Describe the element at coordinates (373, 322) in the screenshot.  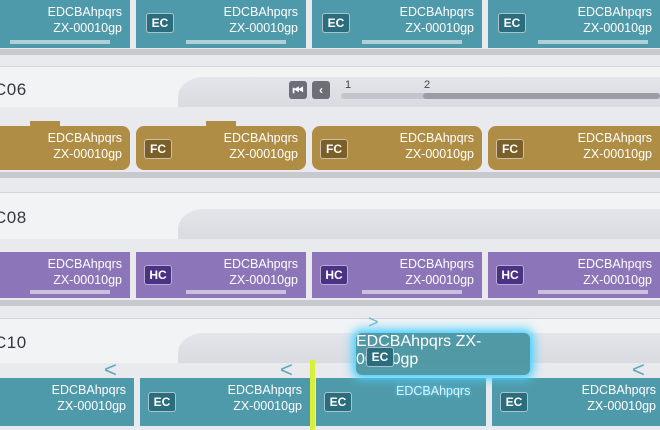
I see `drag-direction-icon: >` at that location.